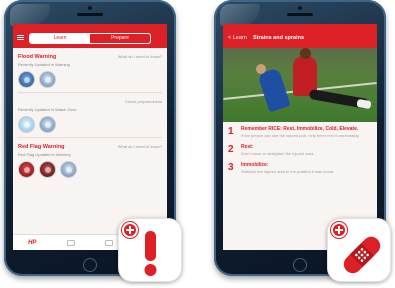  I want to click on helper-head, so click(305, 53).